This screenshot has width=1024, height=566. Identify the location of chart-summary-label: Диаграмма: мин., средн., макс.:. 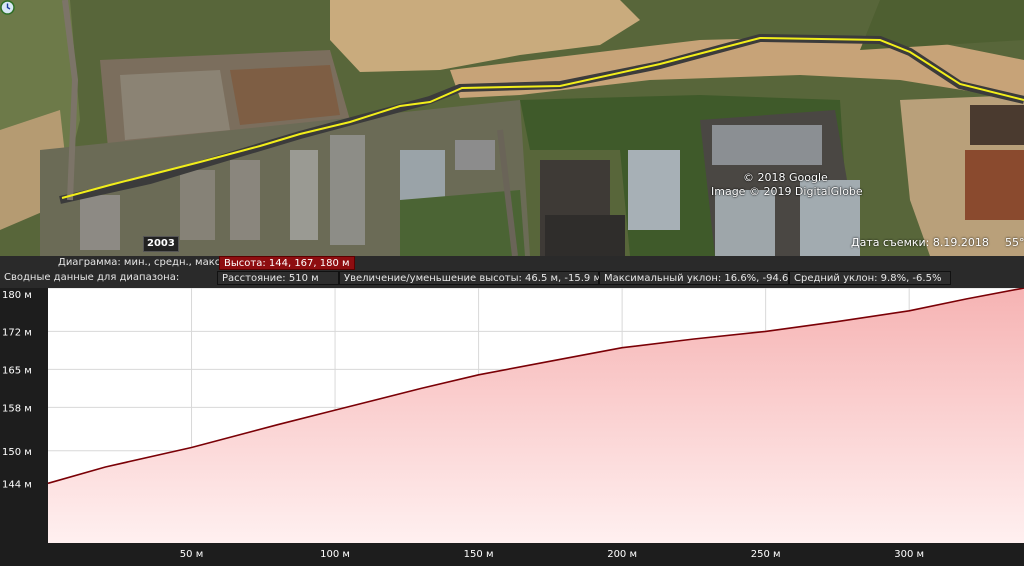
(142, 262).